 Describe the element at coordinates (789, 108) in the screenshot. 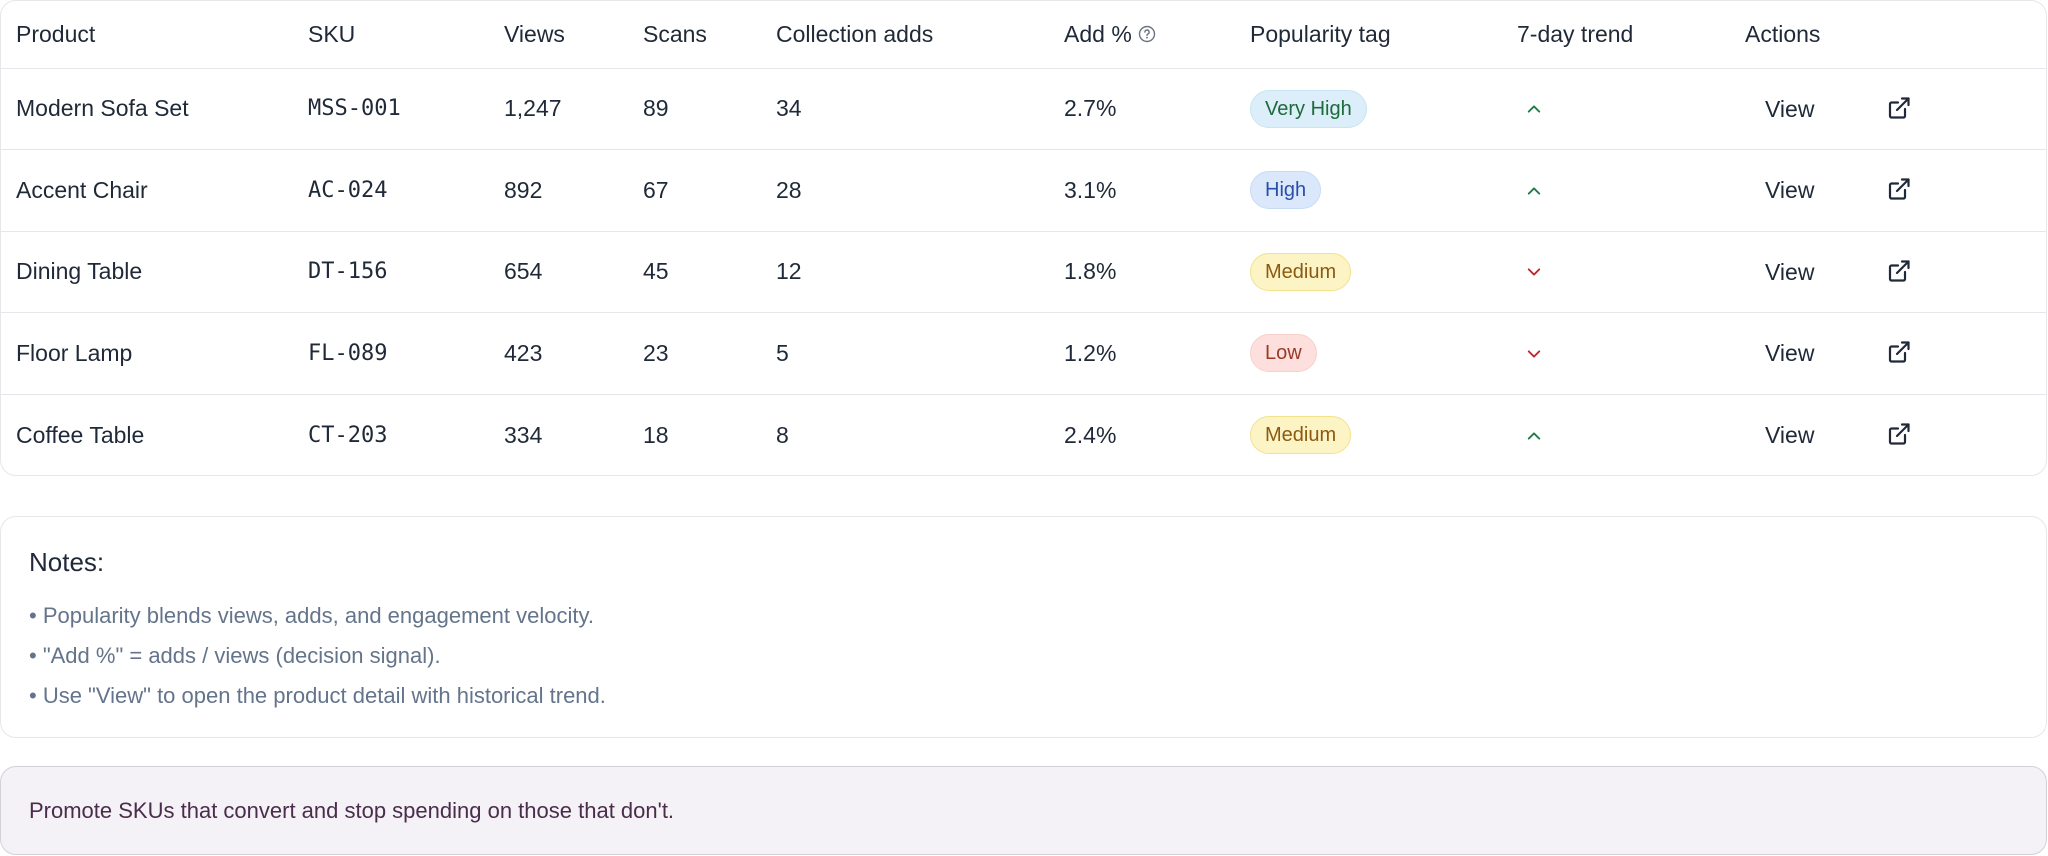

I see `collection-adds-cell: 34` at that location.